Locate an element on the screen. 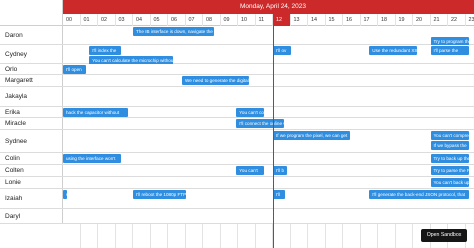  hour-label-05: 05 is located at coordinates (159, 20).